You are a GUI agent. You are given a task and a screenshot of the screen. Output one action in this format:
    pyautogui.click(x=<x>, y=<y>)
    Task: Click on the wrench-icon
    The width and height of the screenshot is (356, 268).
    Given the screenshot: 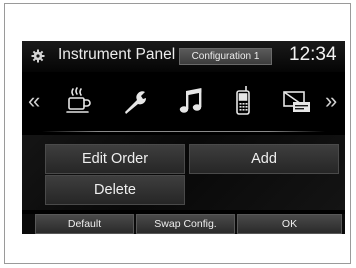 What is the action you would take?
    pyautogui.click(x=135, y=101)
    